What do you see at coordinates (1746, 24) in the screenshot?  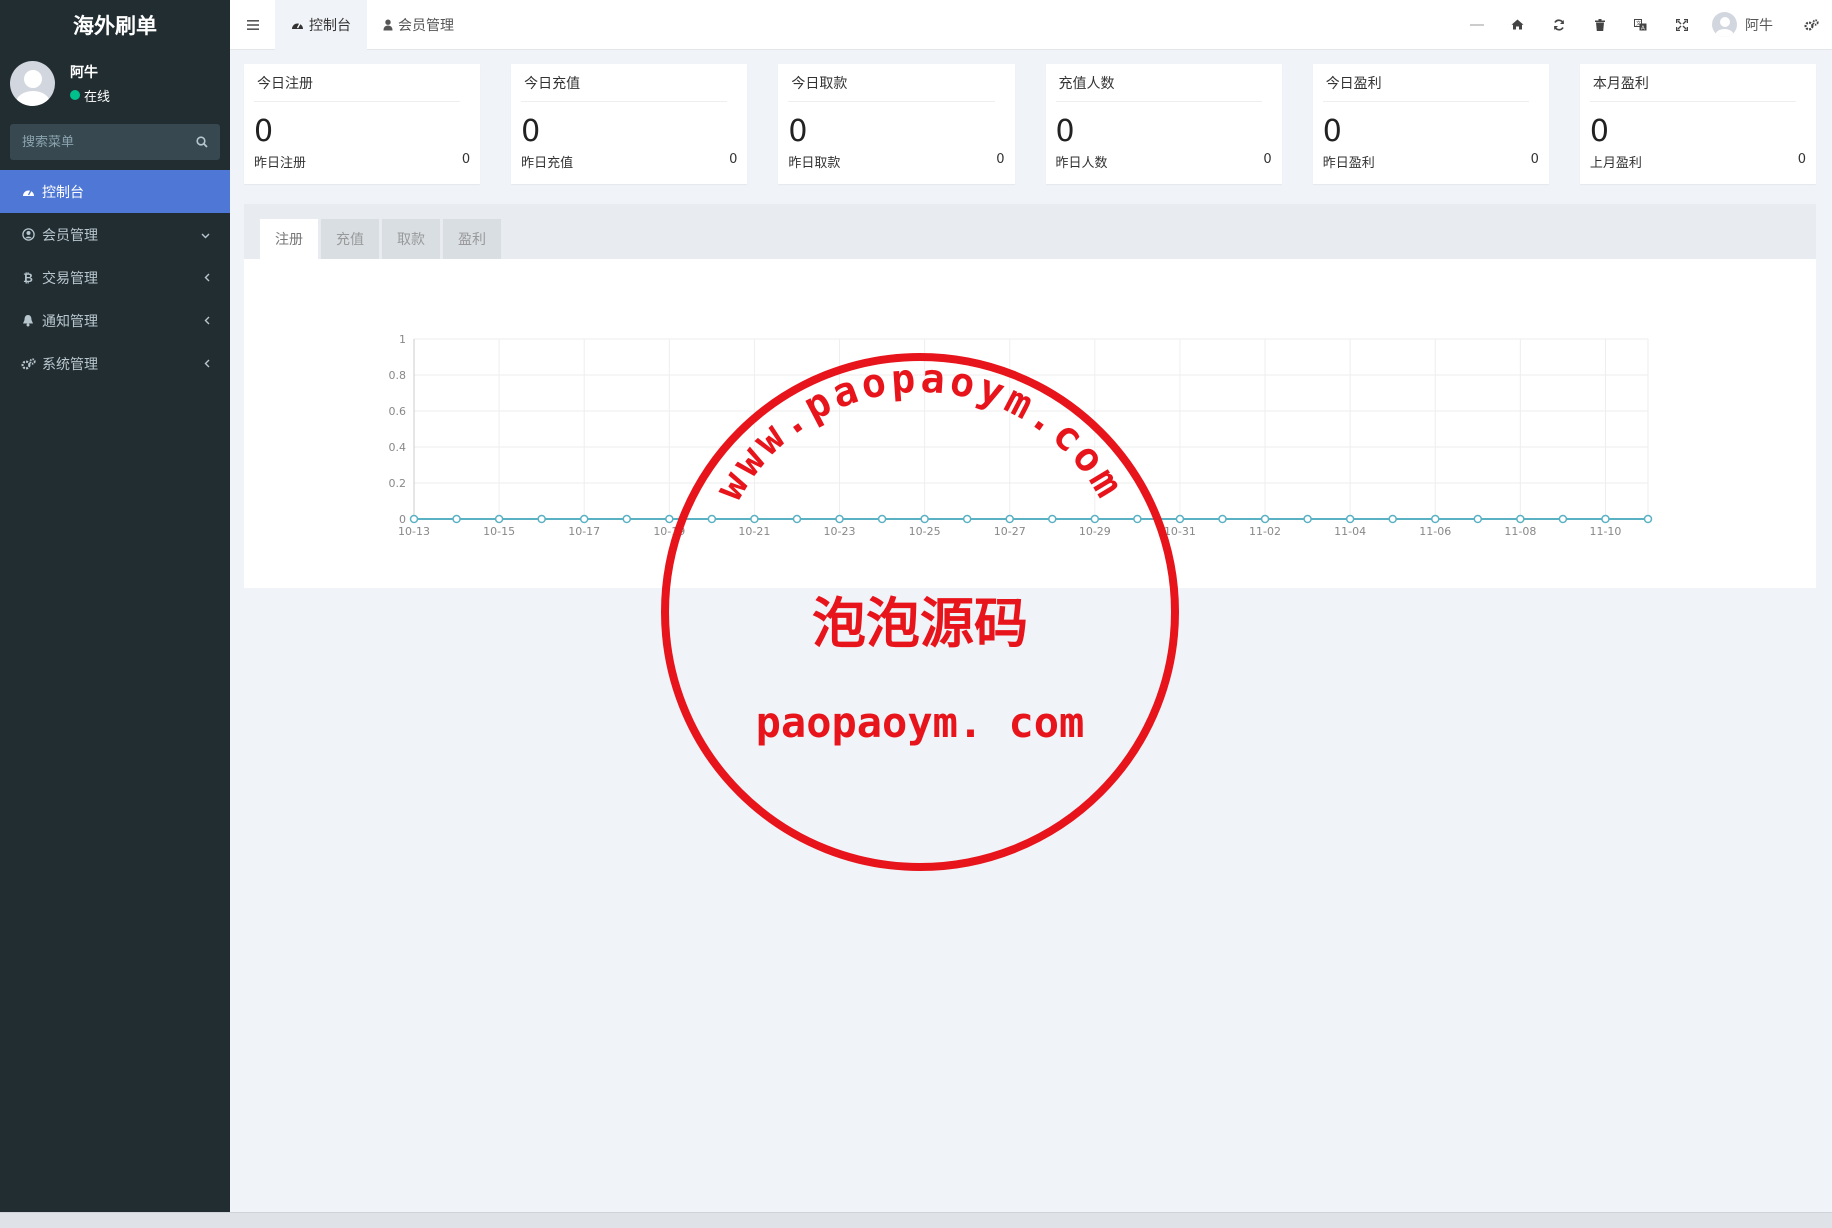 I see `user-menu: 阿牛` at bounding box center [1746, 24].